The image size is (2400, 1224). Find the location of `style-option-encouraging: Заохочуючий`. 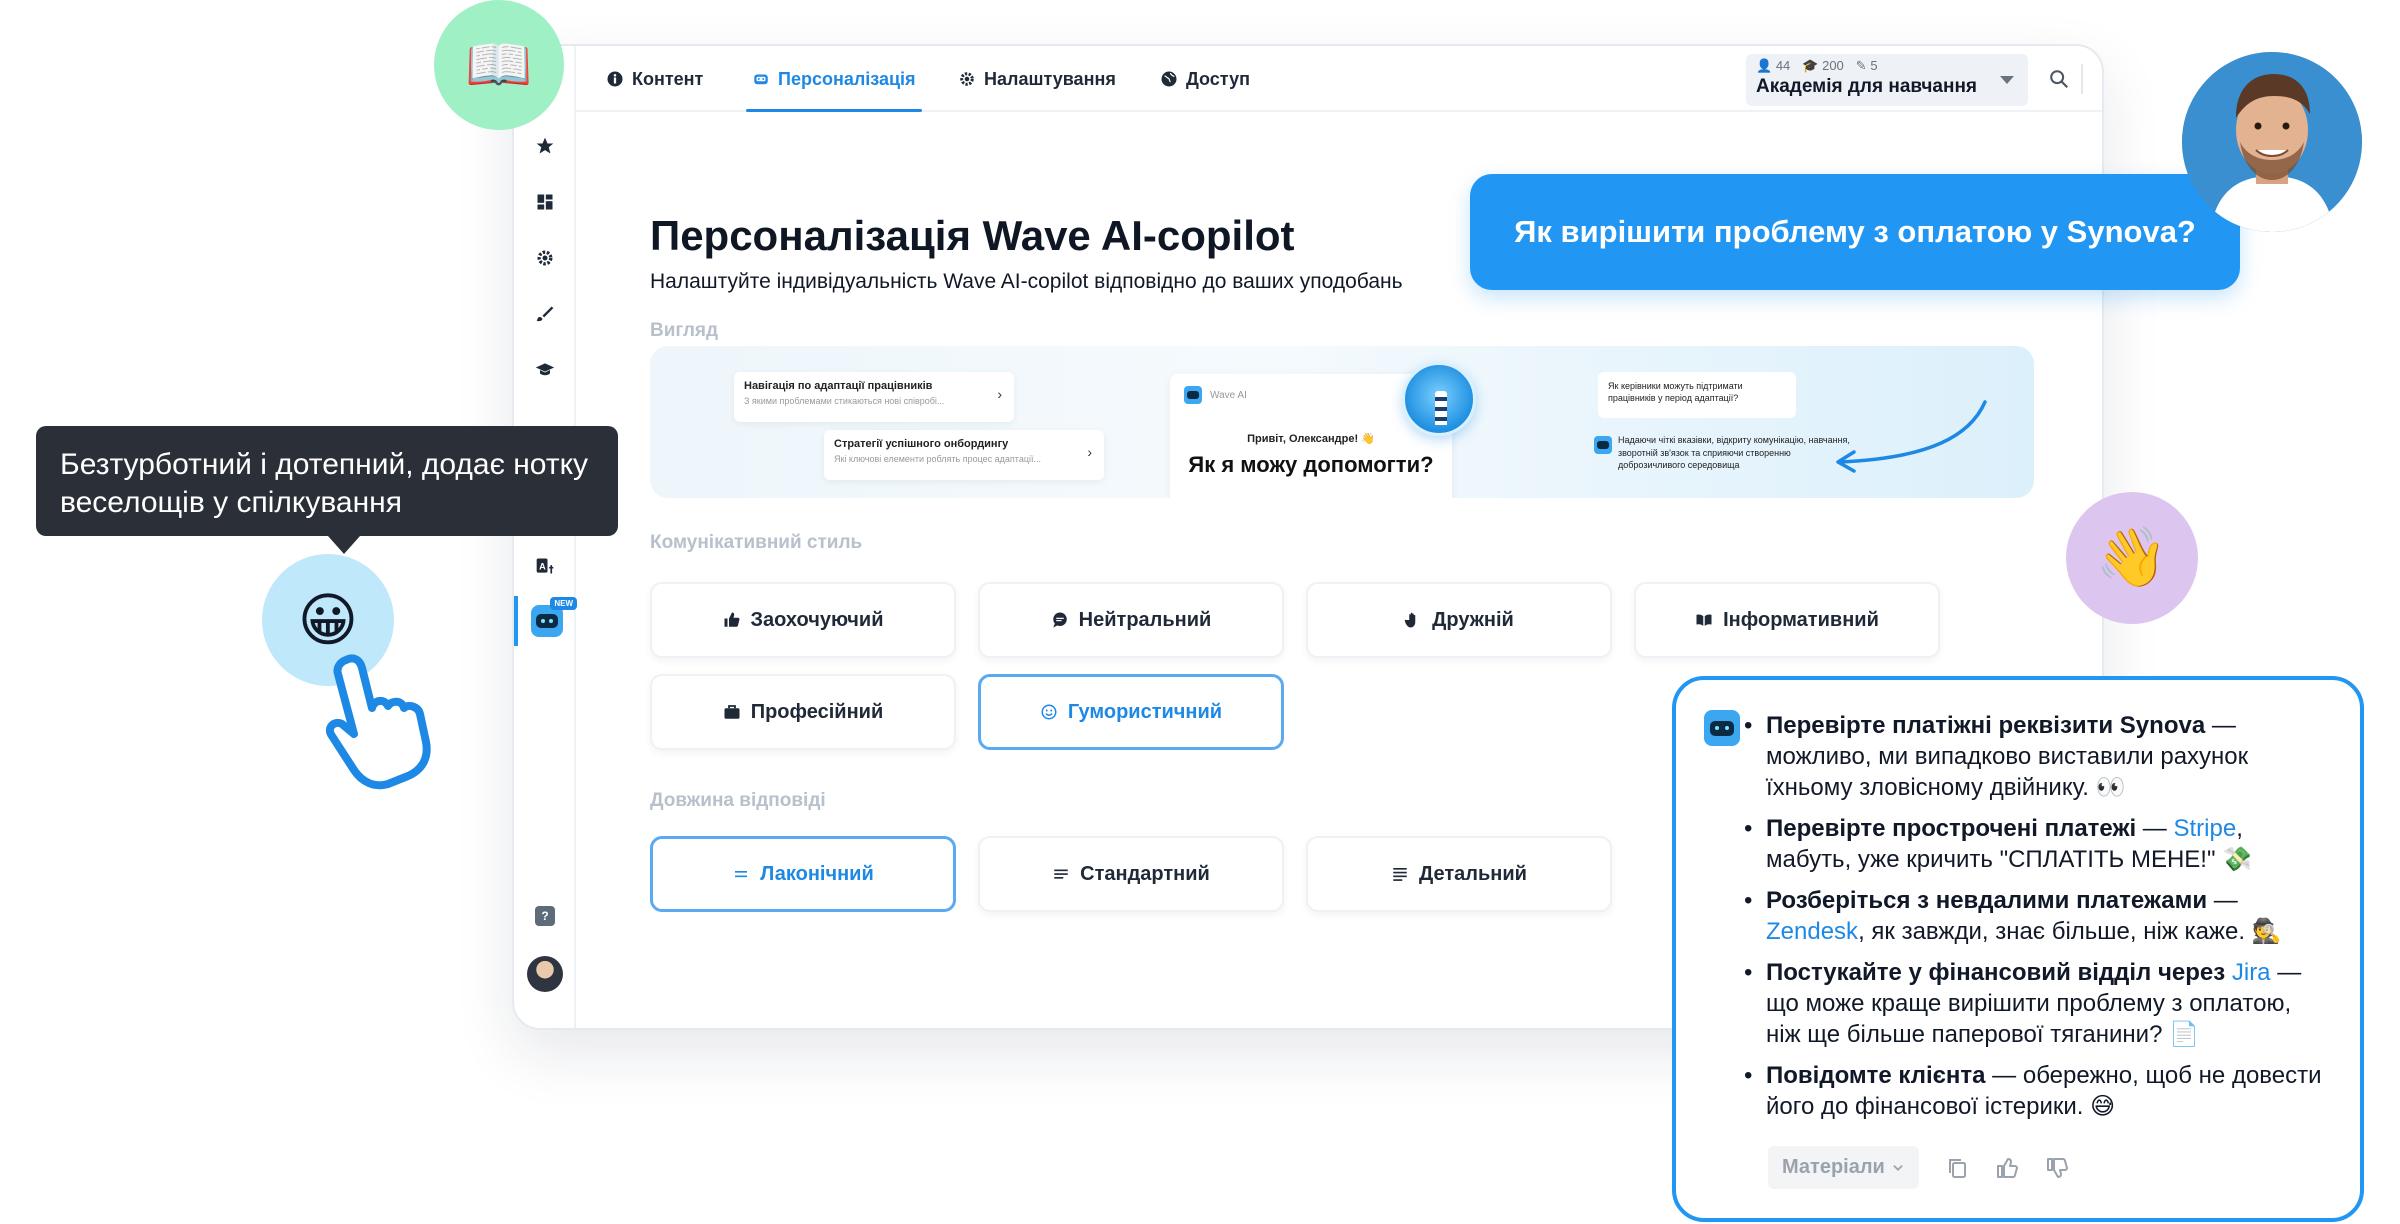

style-option-encouraging: Заохочуючий is located at coordinates (803, 620).